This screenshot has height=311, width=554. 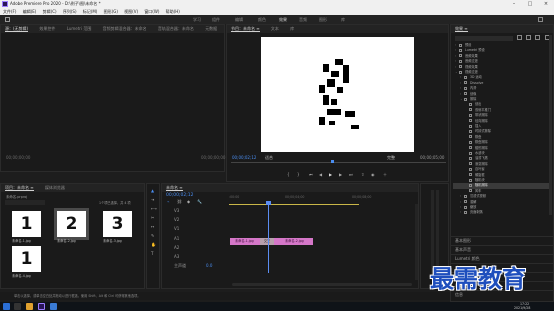 I want to click on workspace-color: 颜色, so click(x=262, y=19).